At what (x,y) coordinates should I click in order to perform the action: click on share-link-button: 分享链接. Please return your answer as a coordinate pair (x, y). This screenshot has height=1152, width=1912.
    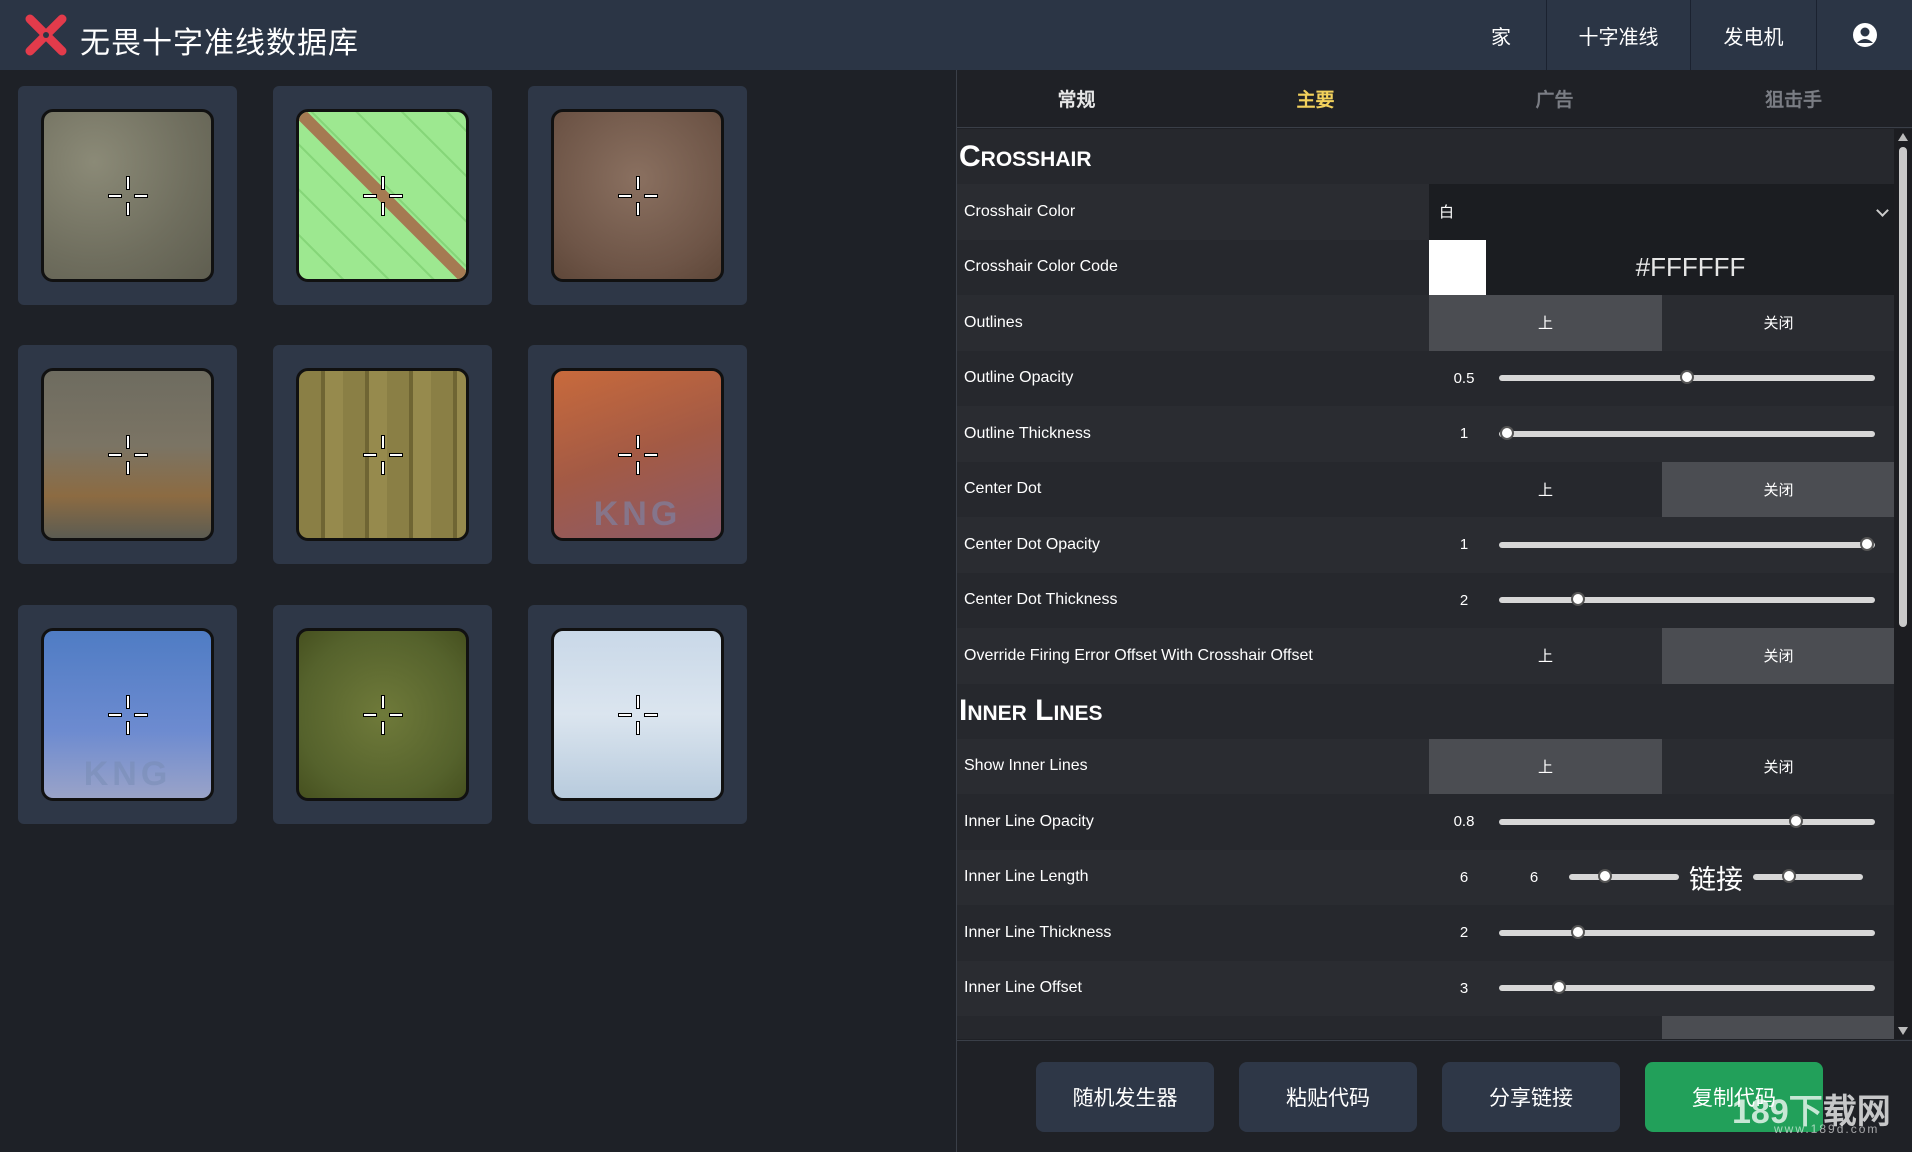
    Looking at the image, I should click on (1531, 1097).